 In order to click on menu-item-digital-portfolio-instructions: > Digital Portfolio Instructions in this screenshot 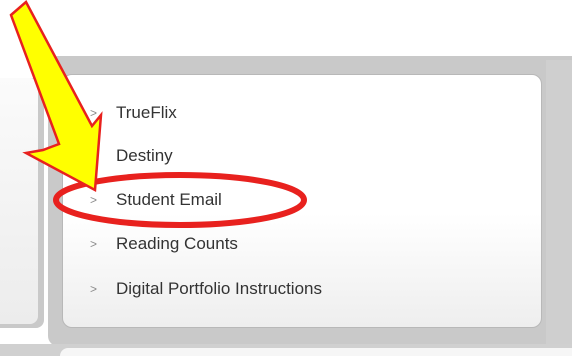, I will do `click(205, 289)`.